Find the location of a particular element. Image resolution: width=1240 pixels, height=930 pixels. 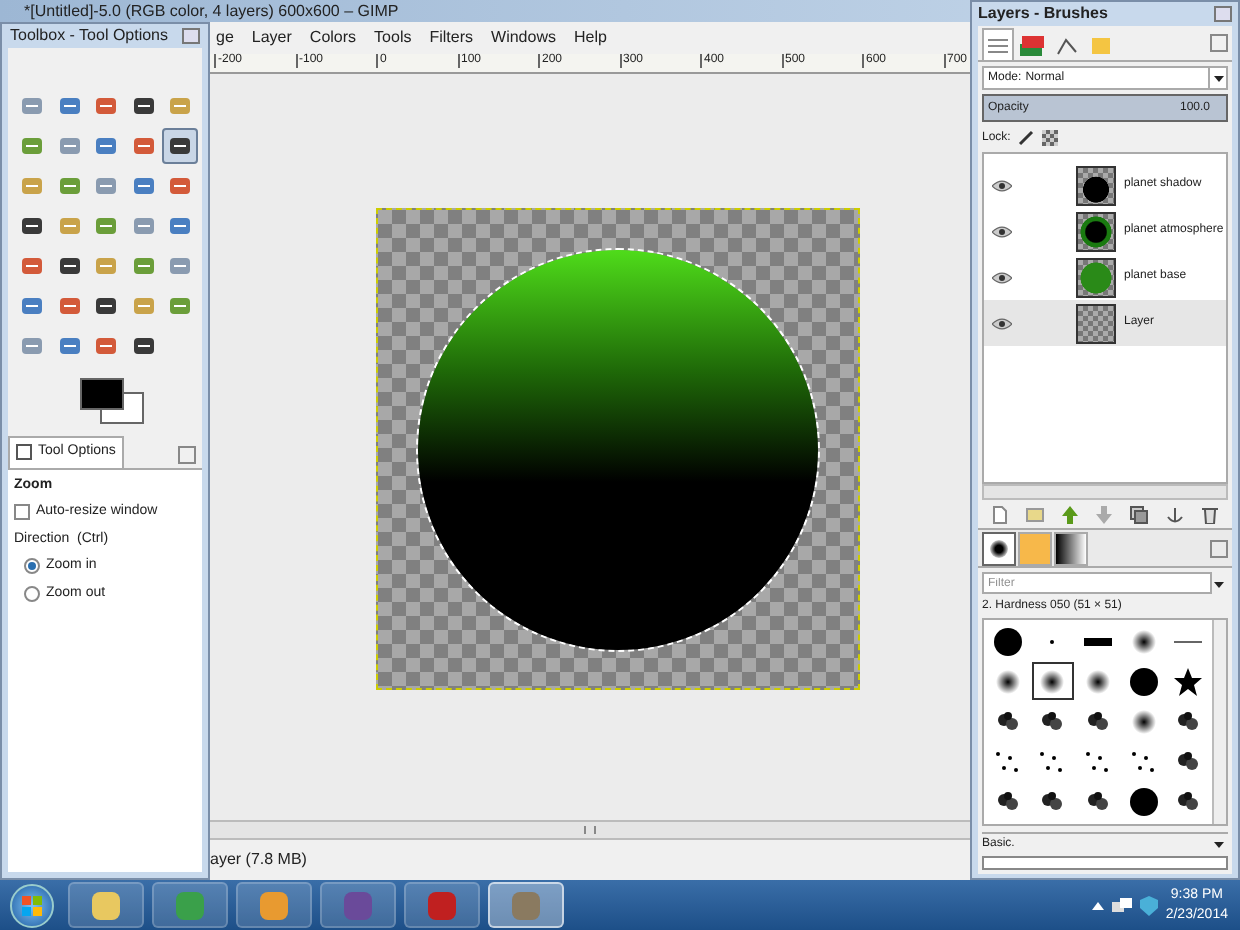

channels-tab is located at coordinates (1032, 45).